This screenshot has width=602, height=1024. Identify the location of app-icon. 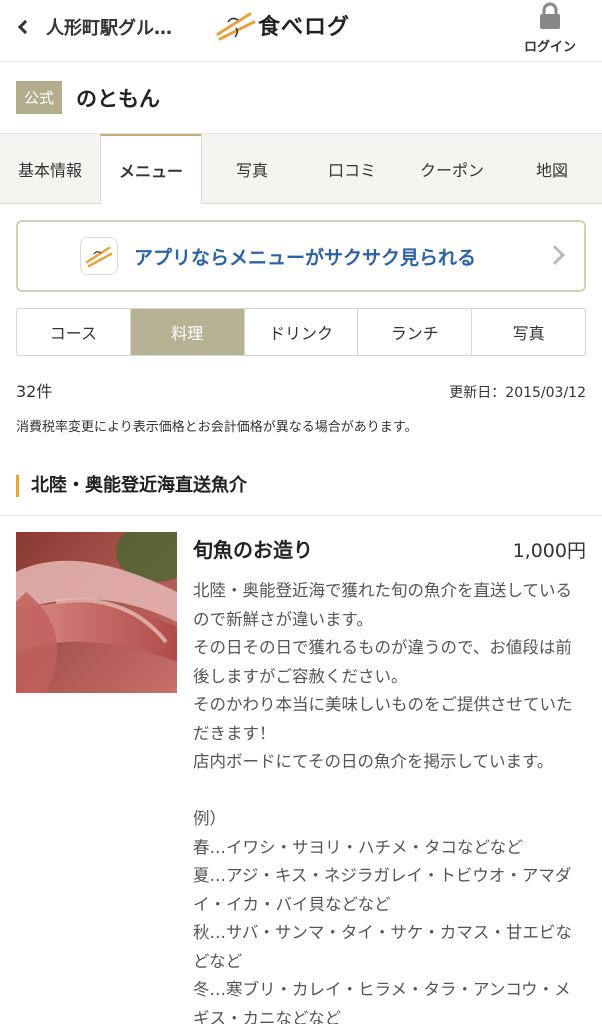
(99, 256).